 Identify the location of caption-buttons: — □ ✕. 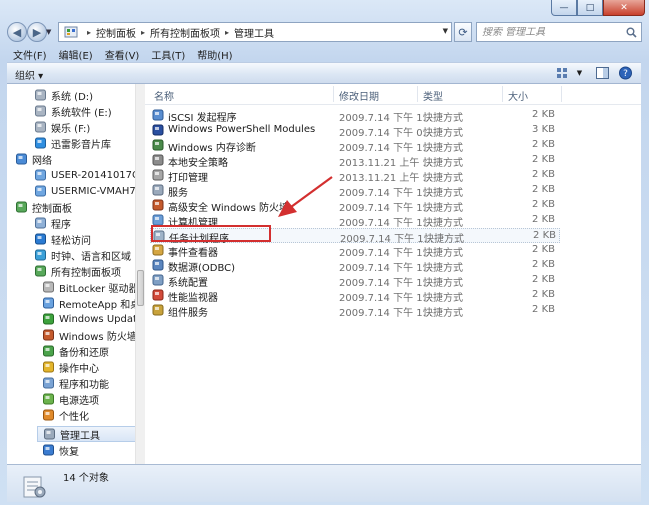
(598, 8).